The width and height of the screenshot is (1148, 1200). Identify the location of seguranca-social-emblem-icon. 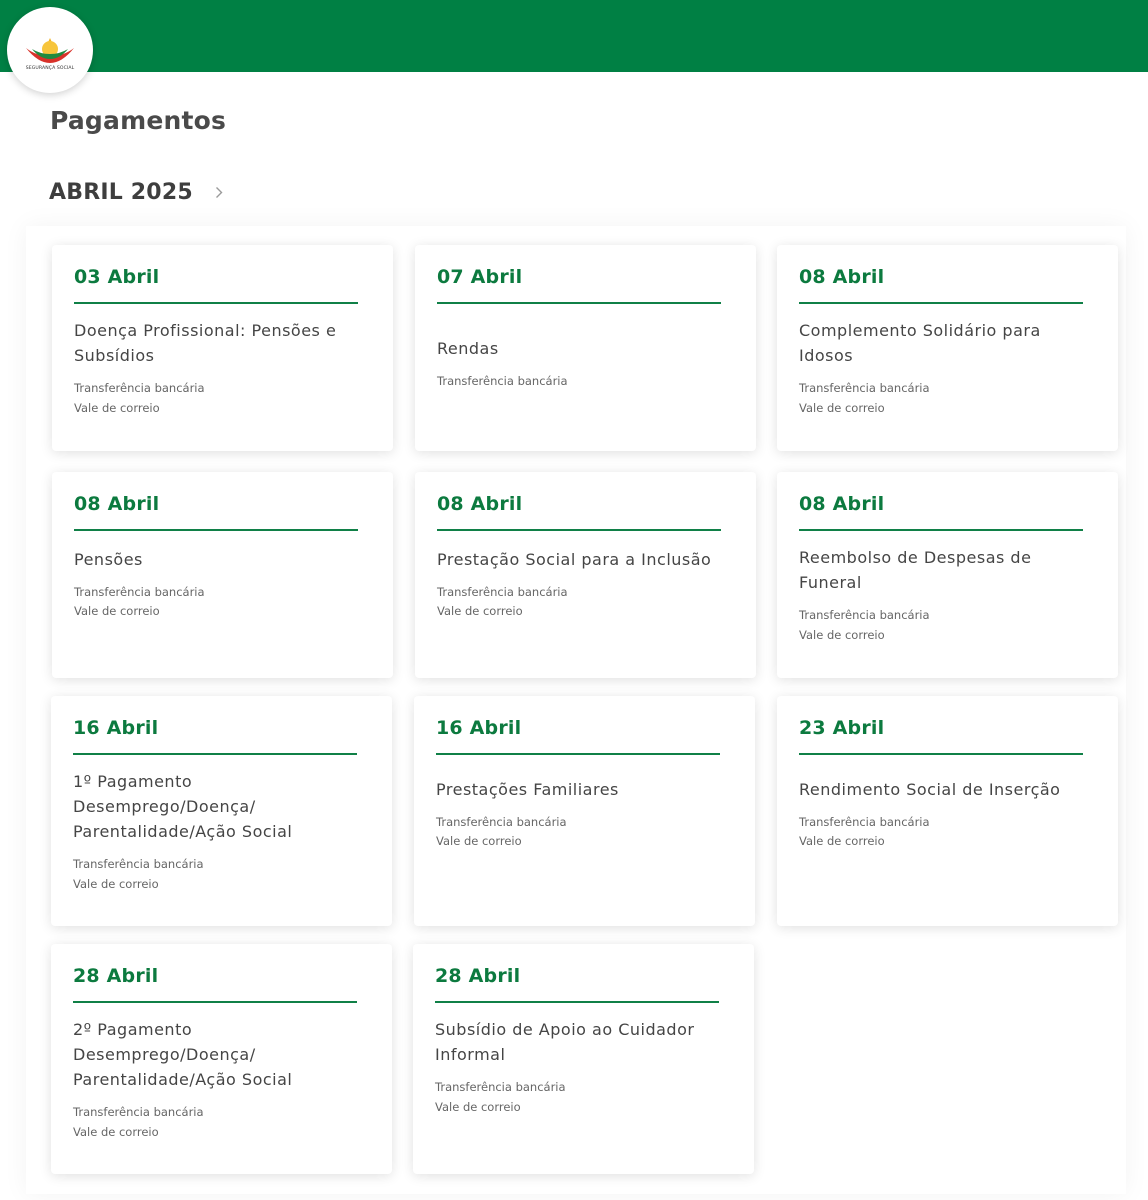
(50, 50).